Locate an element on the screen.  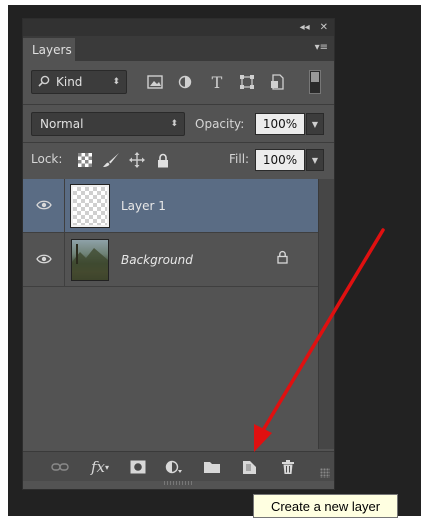
image-filter-icon is located at coordinates (155, 82).